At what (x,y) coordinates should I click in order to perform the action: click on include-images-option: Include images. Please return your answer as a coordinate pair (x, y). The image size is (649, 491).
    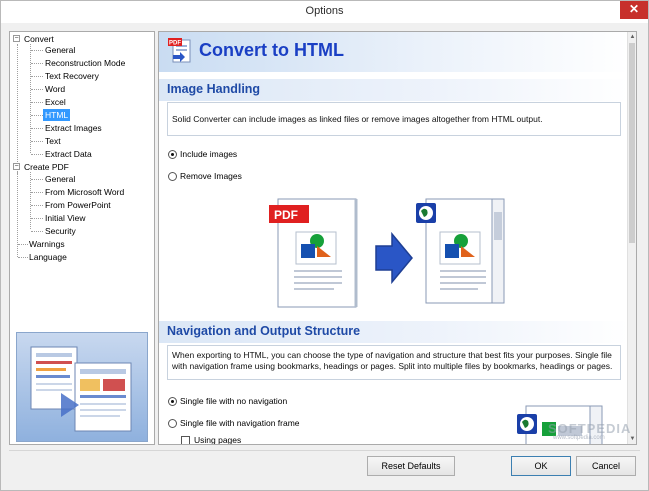
    Looking at the image, I should click on (202, 154).